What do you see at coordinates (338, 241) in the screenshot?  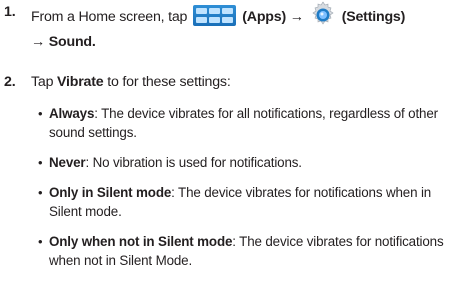 I see `bullet-text: : The device vibrates for notifications` at bounding box center [338, 241].